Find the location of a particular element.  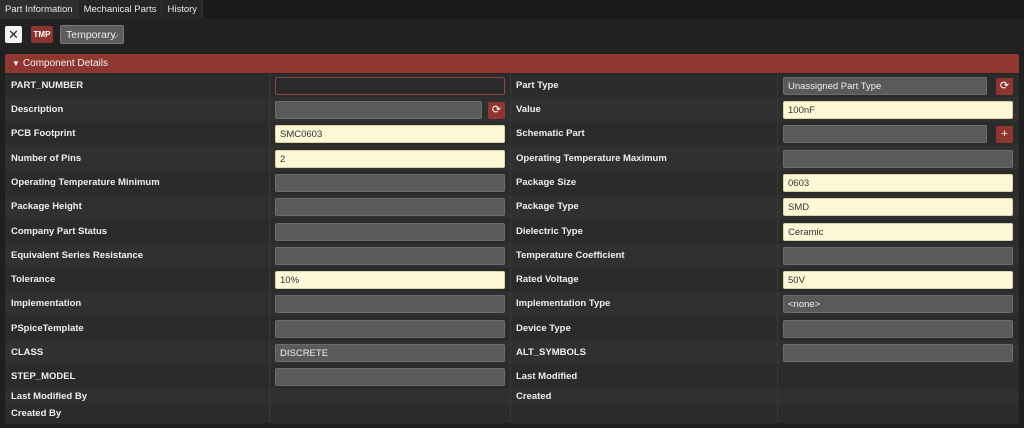

tab-part-information: Part Information is located at coordinates (39, 9).